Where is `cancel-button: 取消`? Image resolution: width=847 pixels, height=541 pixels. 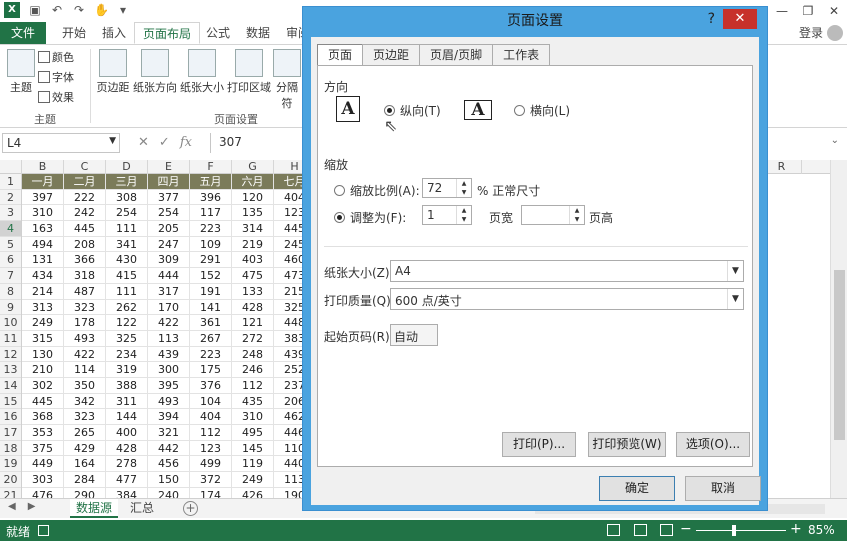
cancel-button: 取消 is located at coordinates (723, 488).